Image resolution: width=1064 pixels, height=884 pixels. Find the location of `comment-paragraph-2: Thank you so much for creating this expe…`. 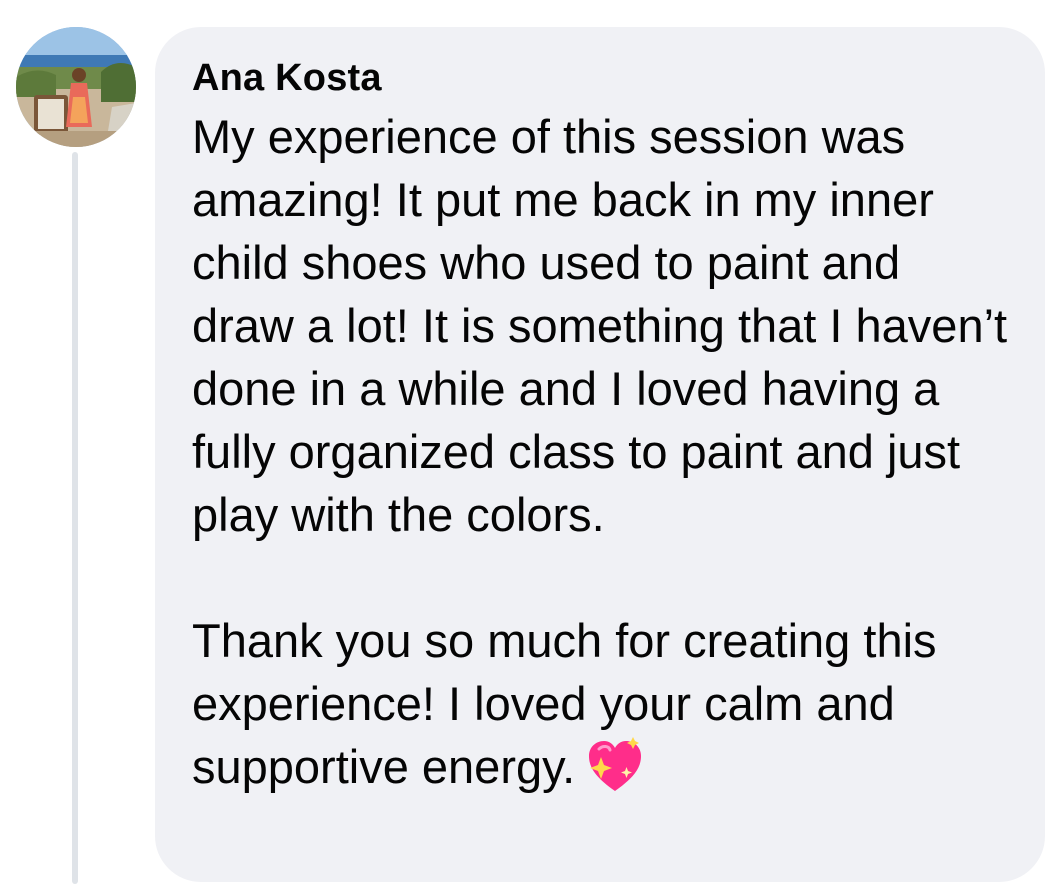

comment-paragraph-2: Thank you so much for creating this expe… is located at coordinates (564, 703).